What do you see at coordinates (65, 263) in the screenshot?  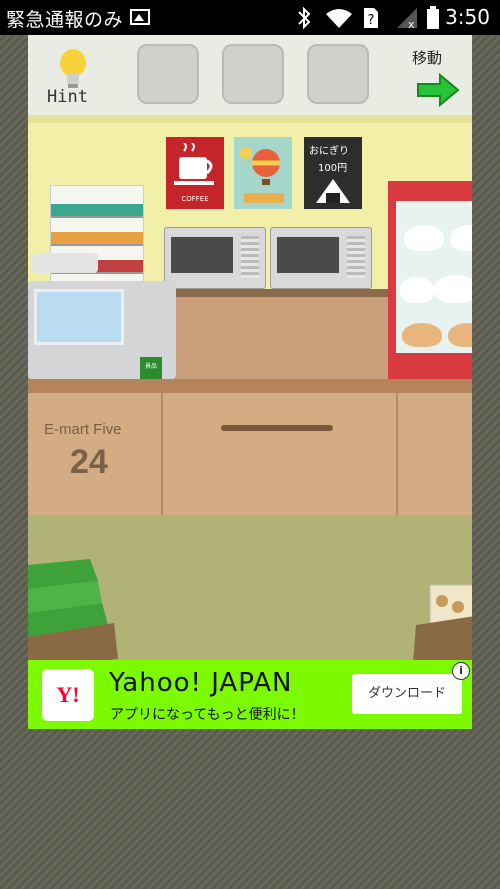 I see `register-printer` at bounding box center [65, 263].